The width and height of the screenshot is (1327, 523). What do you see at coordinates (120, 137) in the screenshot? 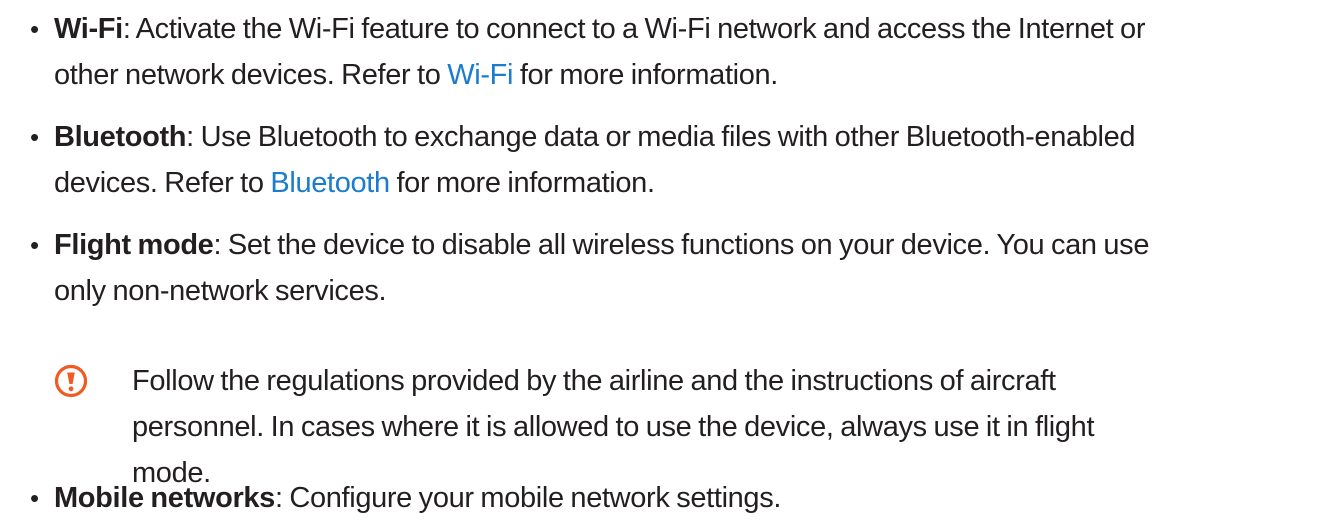
I see `bluetooth-term: Bluetooth` at bounding box center [120, 137].